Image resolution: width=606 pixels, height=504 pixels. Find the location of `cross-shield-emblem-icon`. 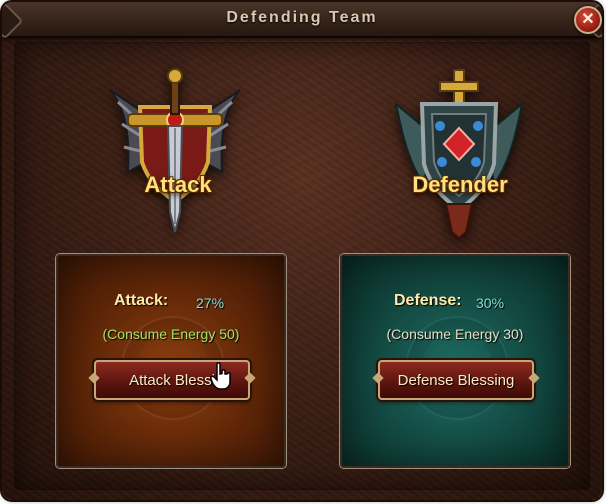

cross-shield-emblem-icon is located at coordinates (459, 154).